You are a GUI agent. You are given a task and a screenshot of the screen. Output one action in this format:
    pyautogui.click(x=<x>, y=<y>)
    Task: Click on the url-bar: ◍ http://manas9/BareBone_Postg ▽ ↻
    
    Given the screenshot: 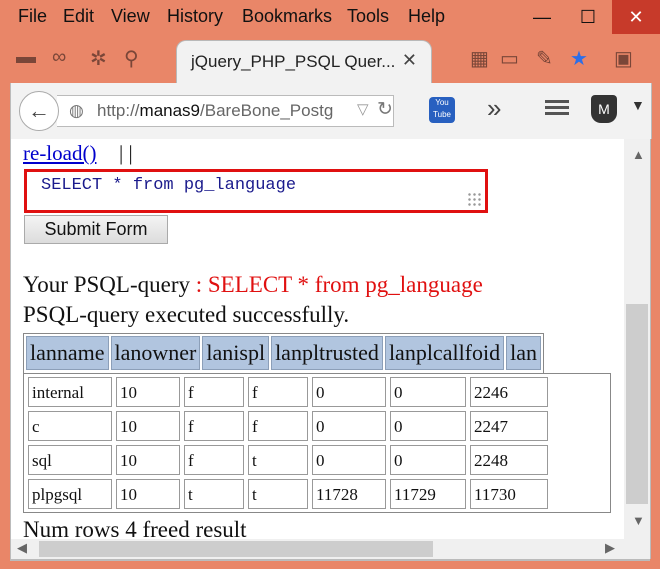 What is the action you would take?
    pyautogui.click(x=225, y=111)
    